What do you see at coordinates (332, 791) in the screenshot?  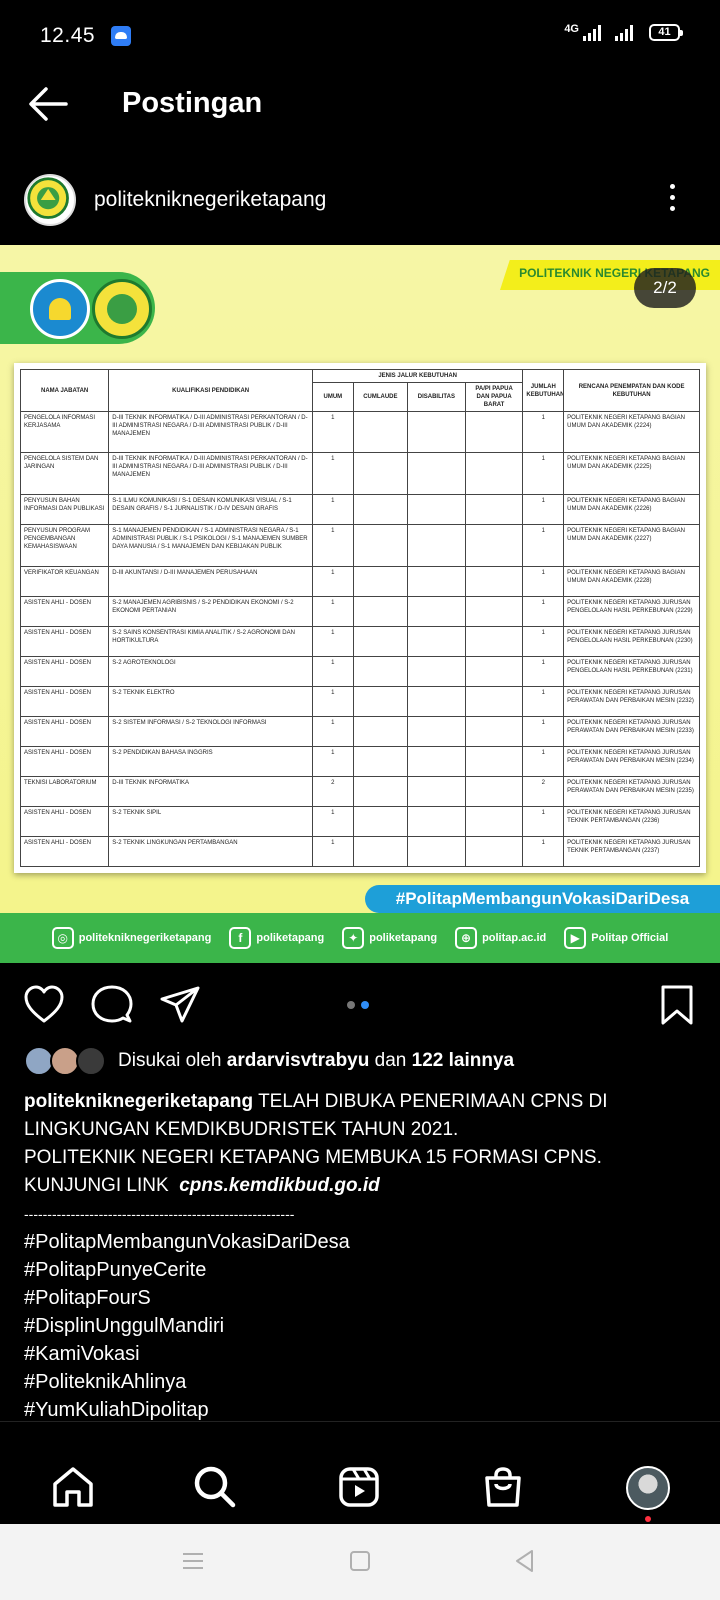 I see `cell-umum: 2` at bounding box center [332, 791].